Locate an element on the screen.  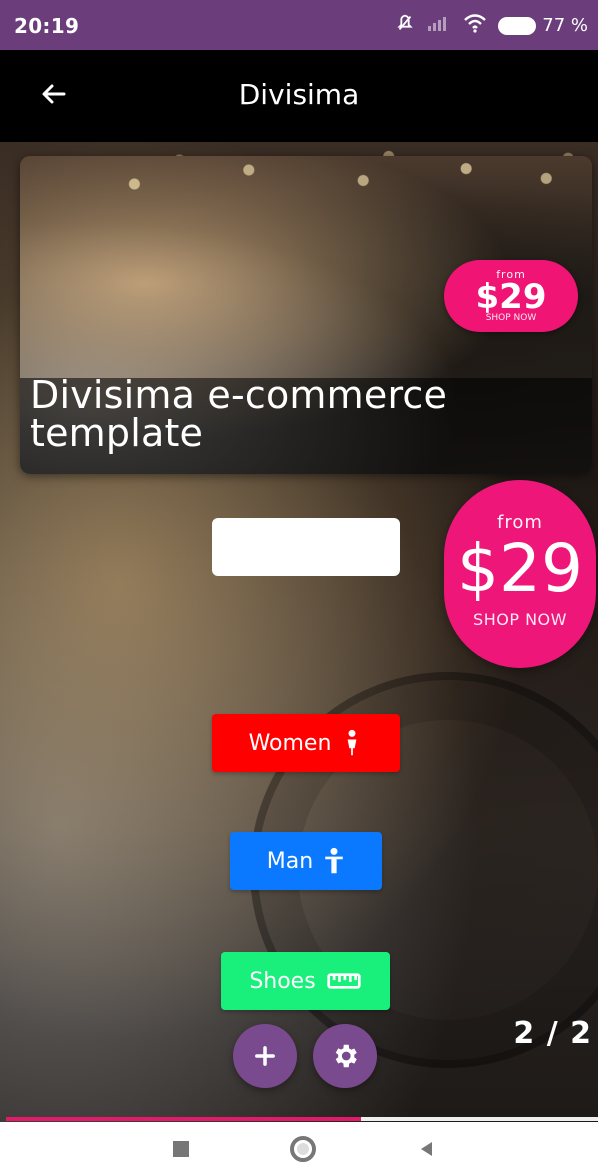
mute-icon is located at coordinates (405, 25).